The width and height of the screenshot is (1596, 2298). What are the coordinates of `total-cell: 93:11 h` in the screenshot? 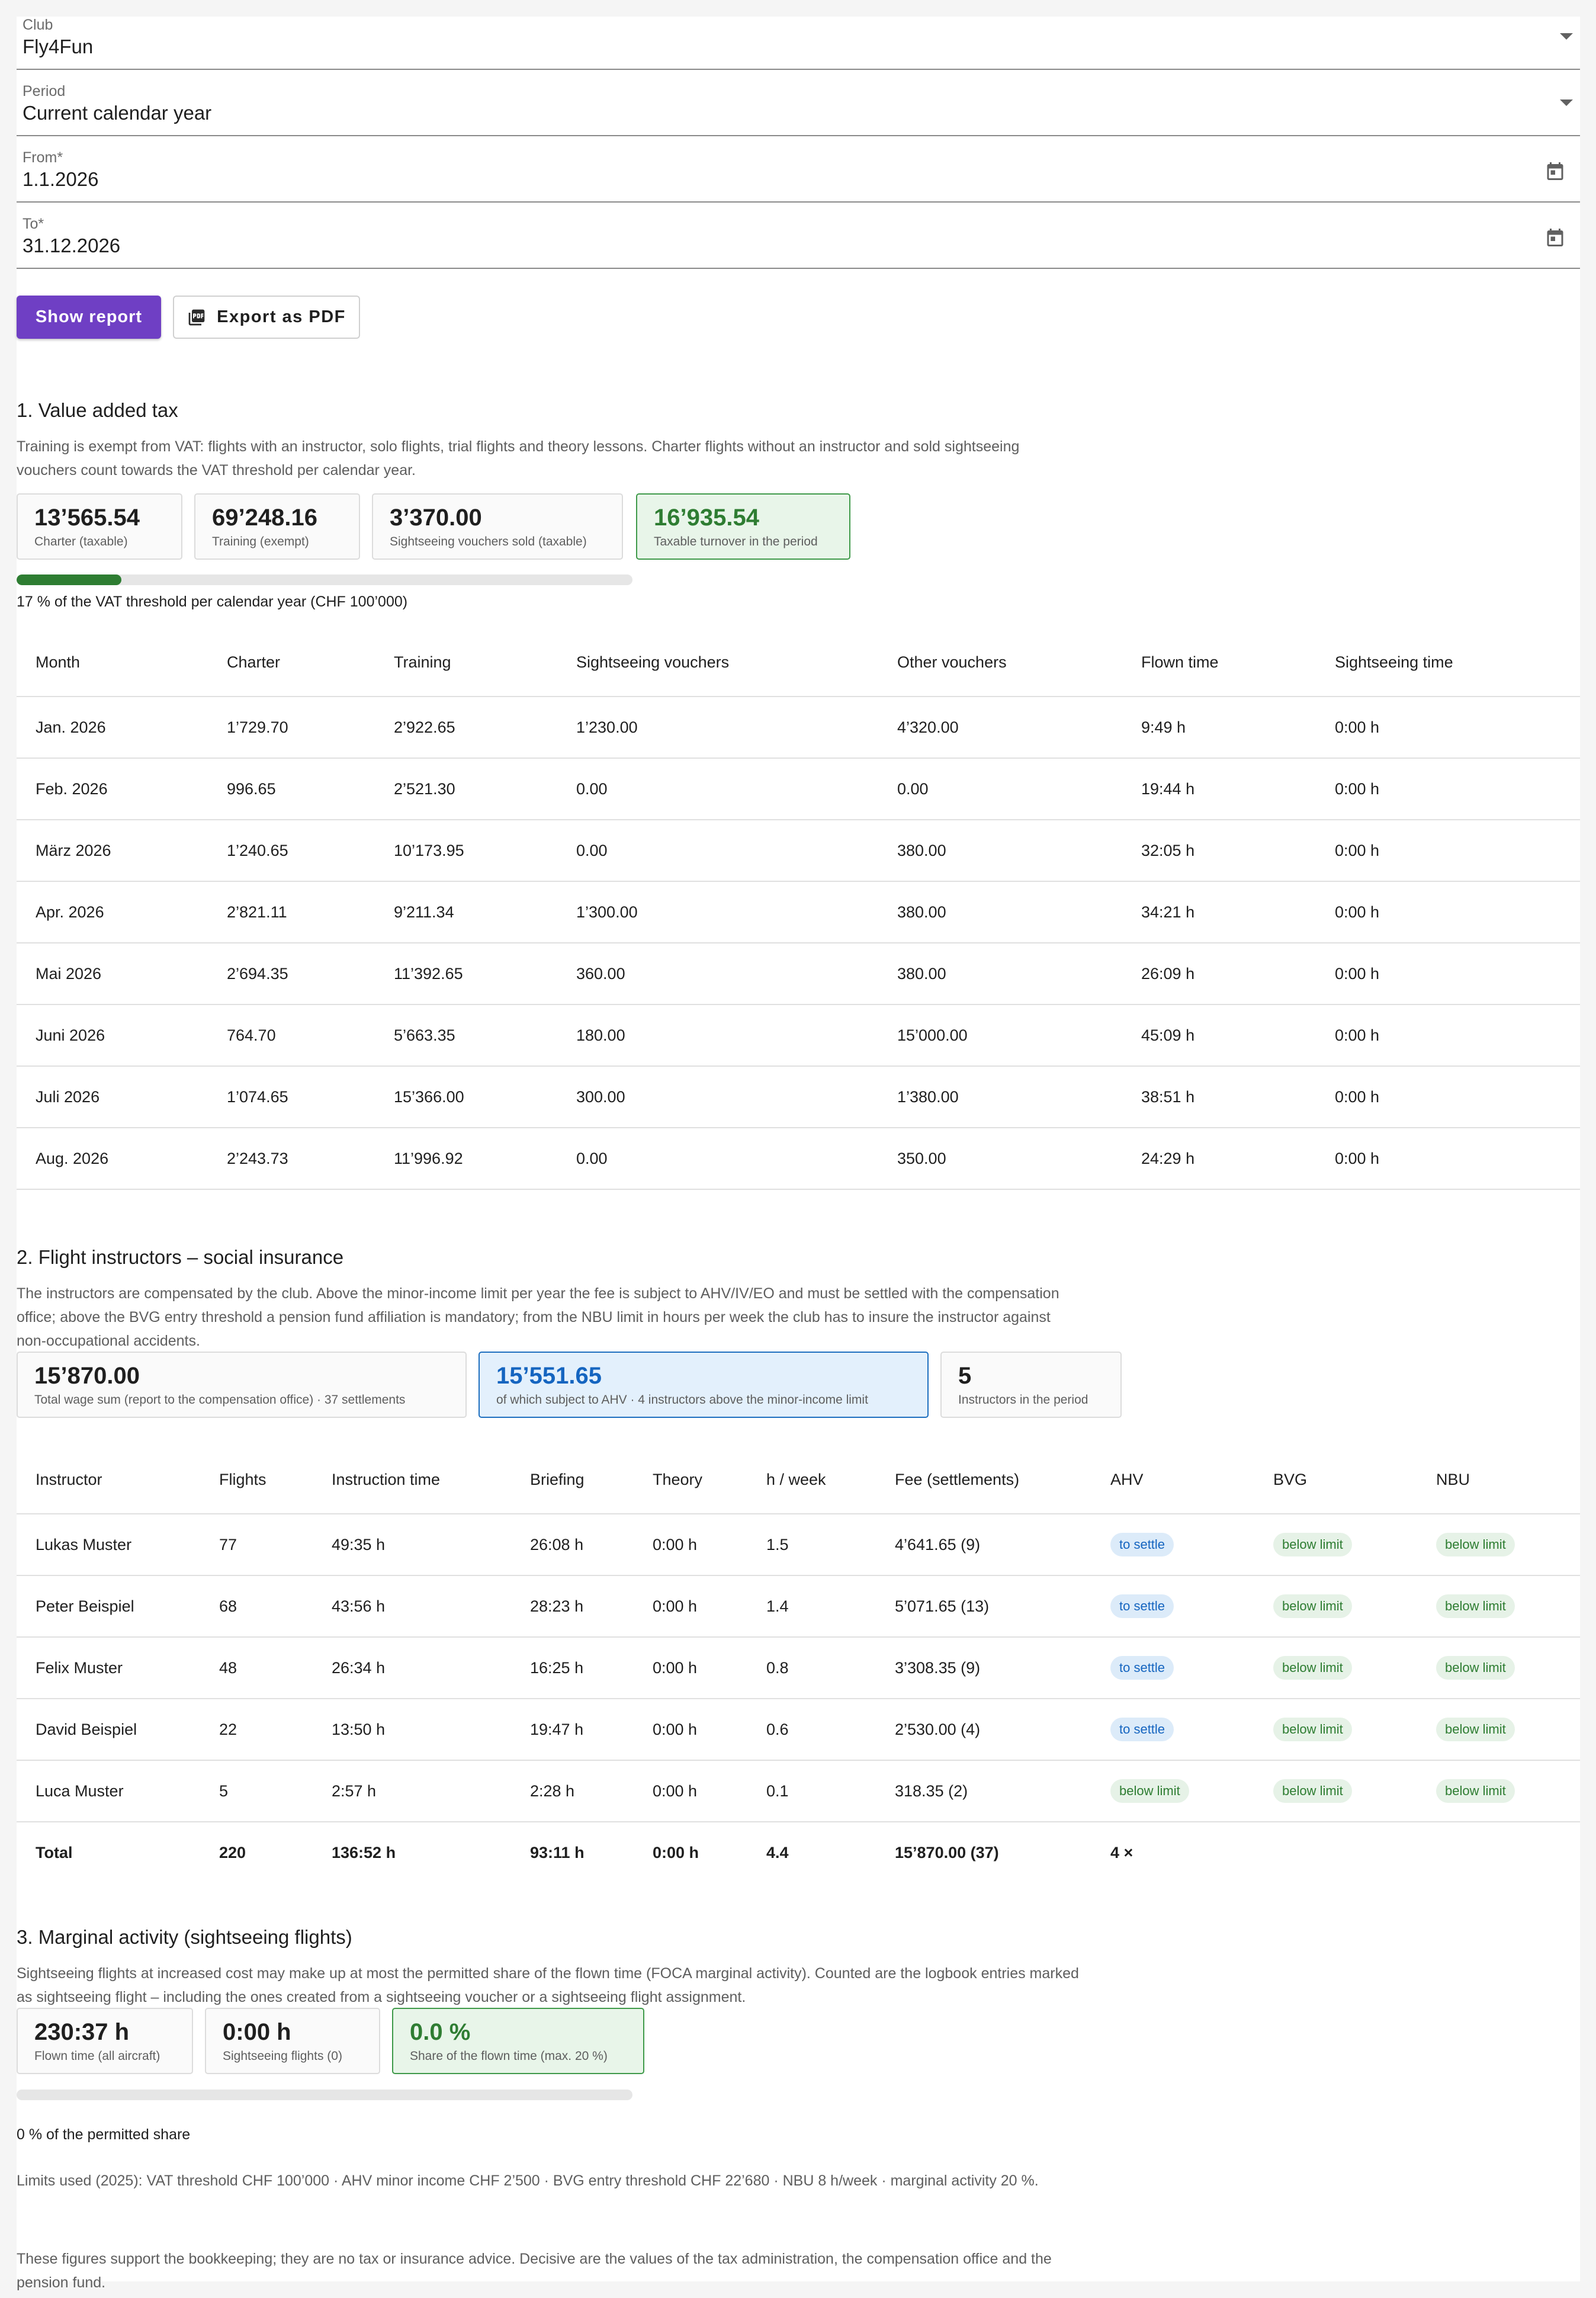 It's located at (557, 1852).